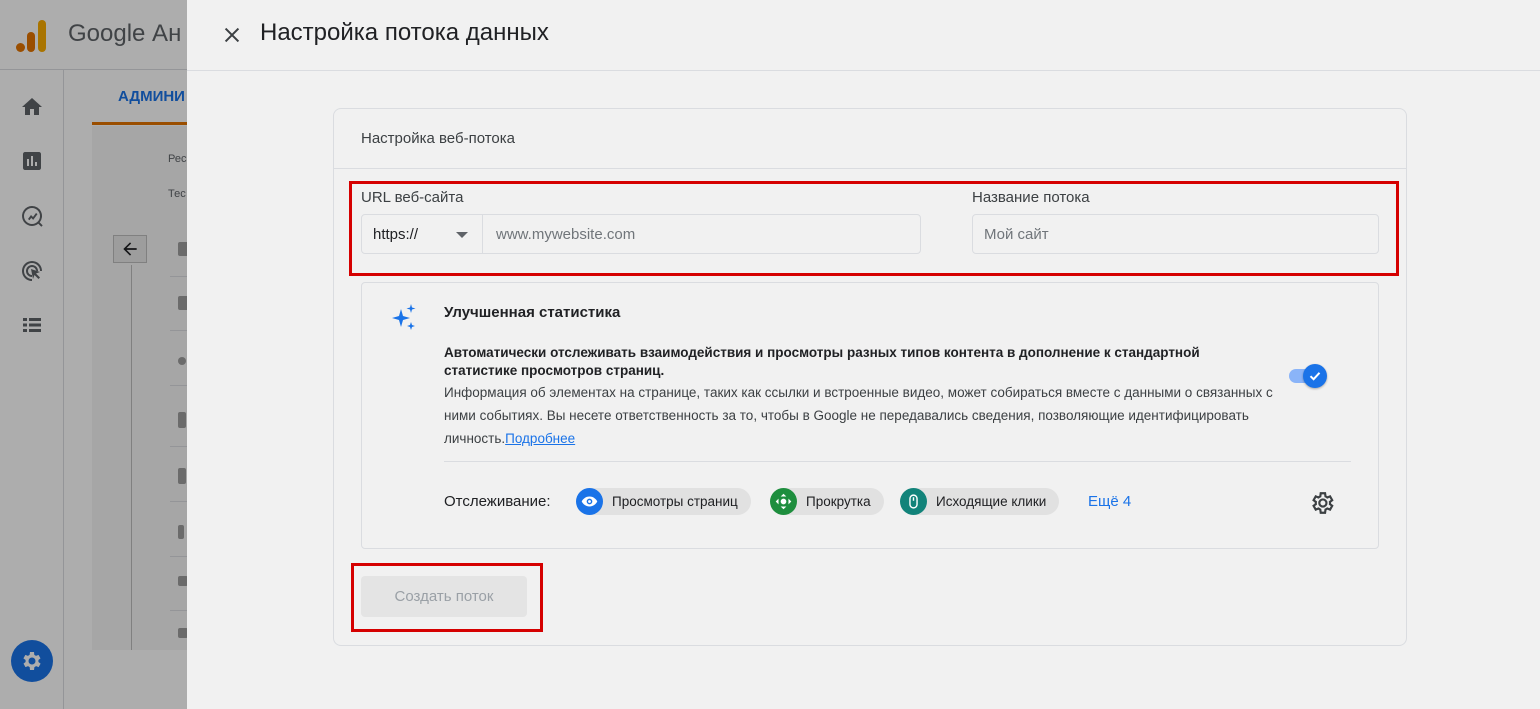 This screenshot has height=709, width=1540. Describe the element at coordinates (675, 501) in the screenshot. I see `chip-label: Просмотры страниц` at that location.